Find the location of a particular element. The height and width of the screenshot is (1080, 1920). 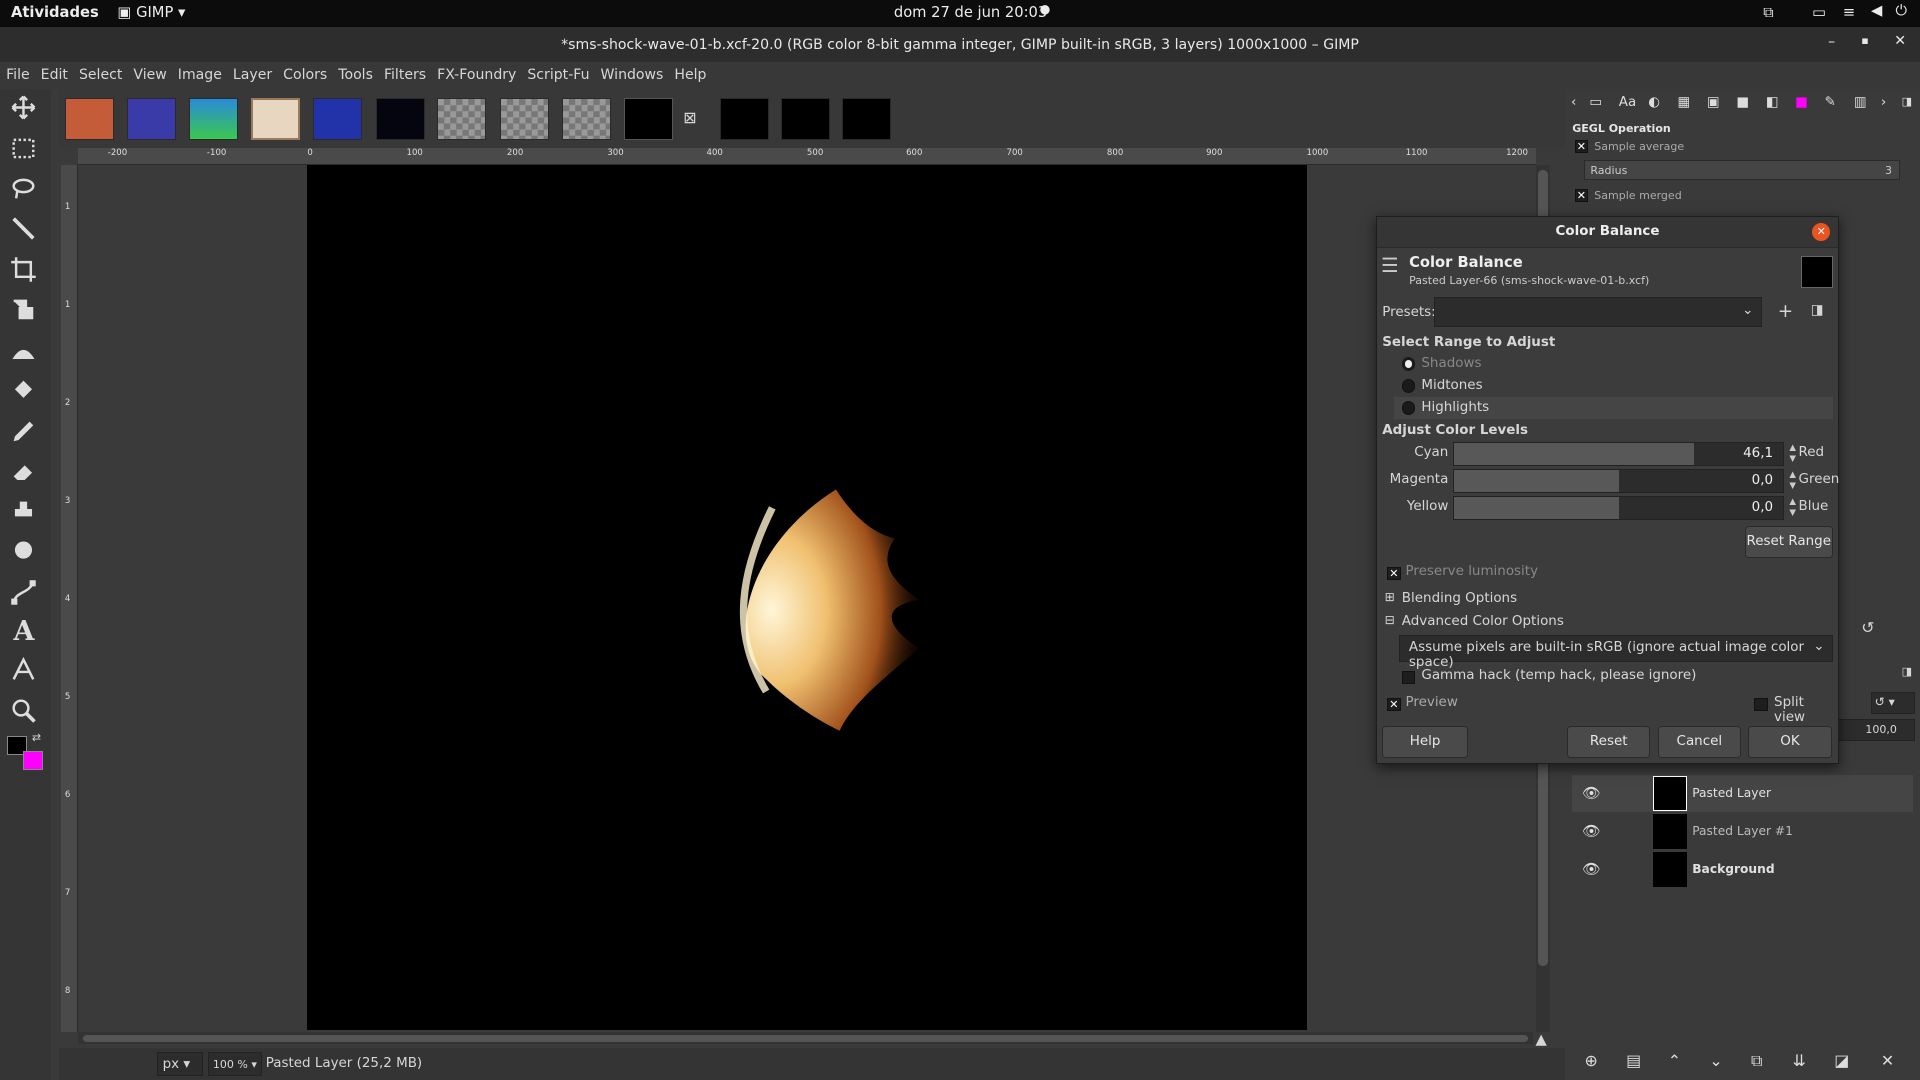

layer-name: Pasted Layer #1 is located at coordinates (1742, 831).